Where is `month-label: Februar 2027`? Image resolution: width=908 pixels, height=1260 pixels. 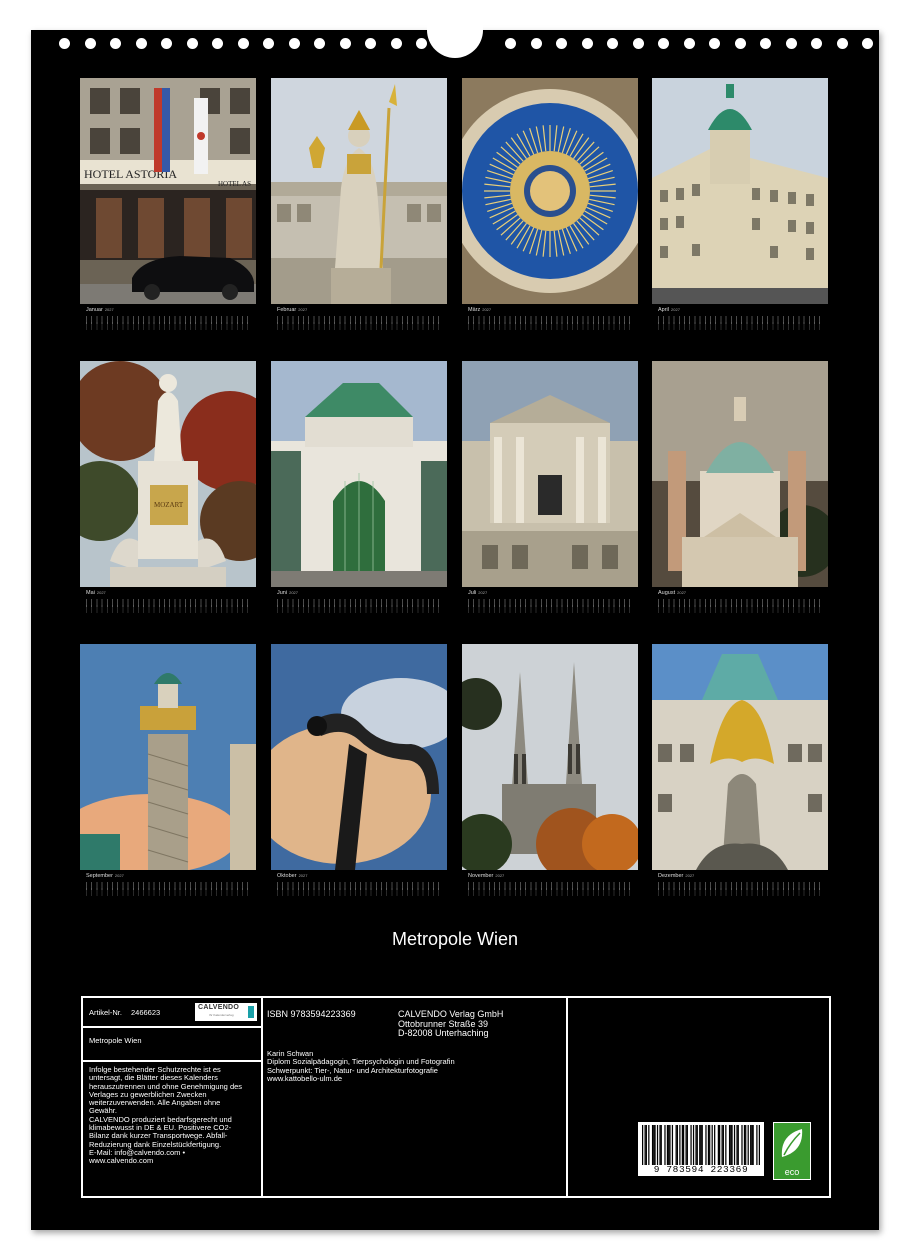
month-label: Februar 2027 is located at coordinates (292, 310).